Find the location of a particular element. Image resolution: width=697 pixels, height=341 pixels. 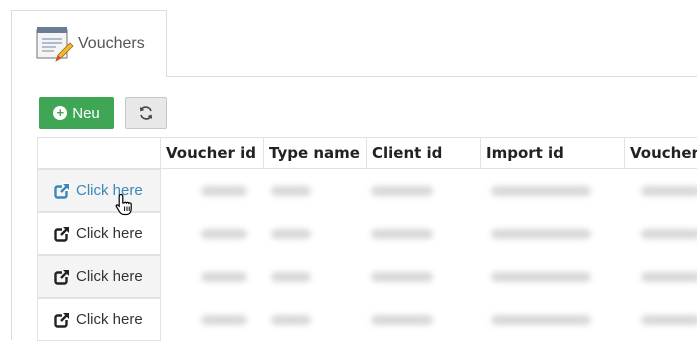

panel-border is located at coordinates (11, 208).